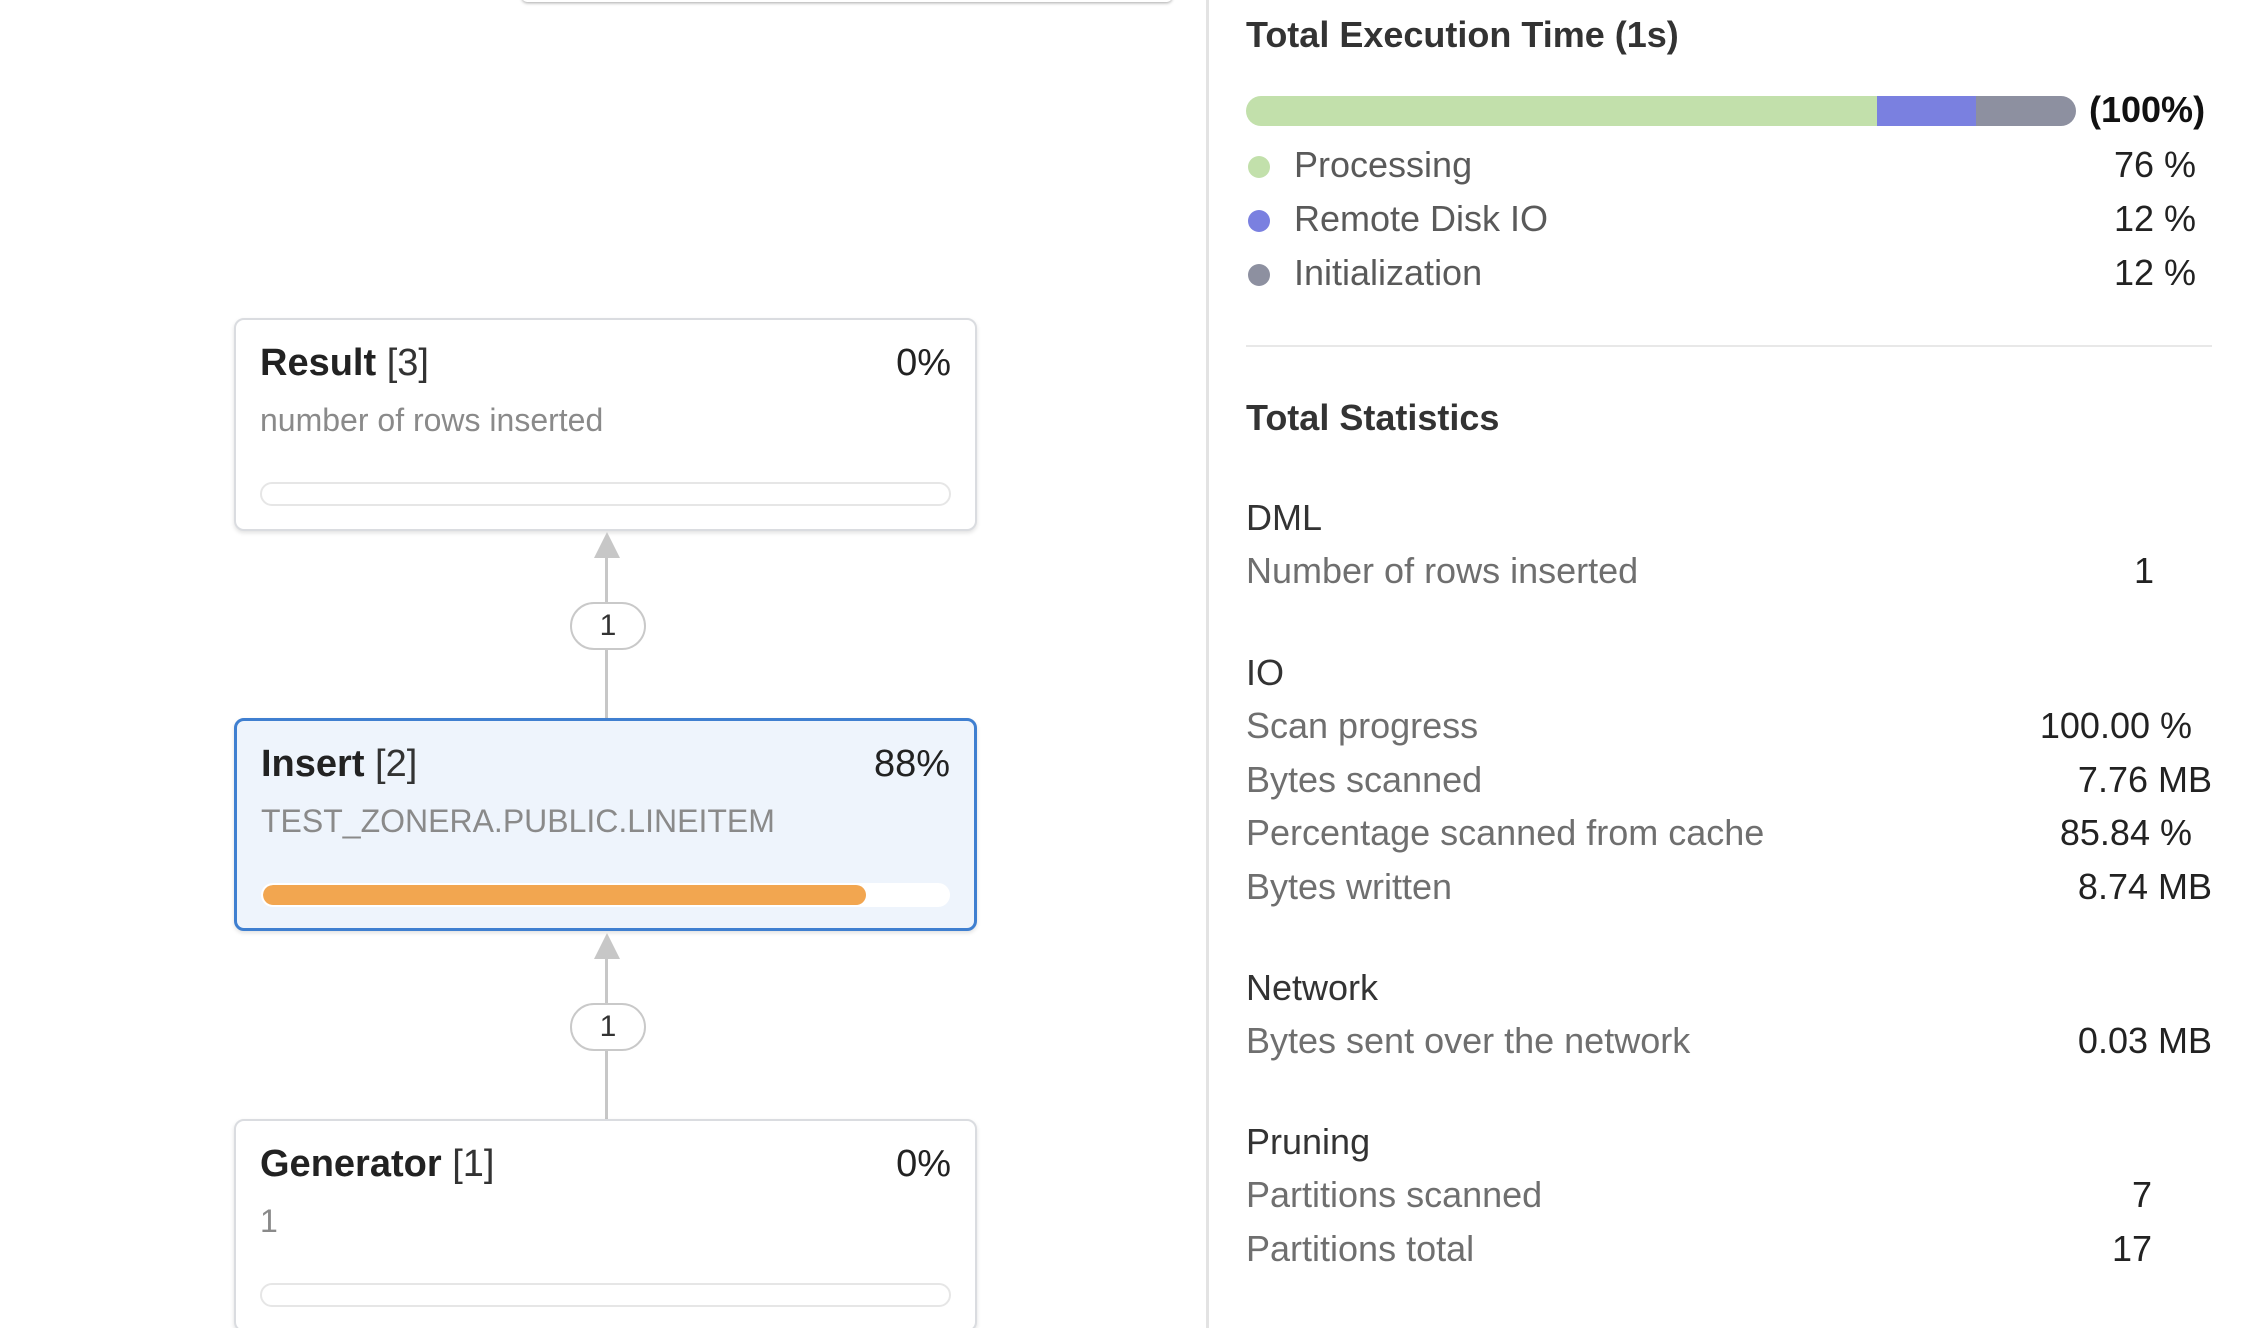 This screenshot has height=1328, width=2242. Describe the element at coordinates (432, 420) in the screenshot. I see `operator-subtitle: number of rows inserted` at that location.